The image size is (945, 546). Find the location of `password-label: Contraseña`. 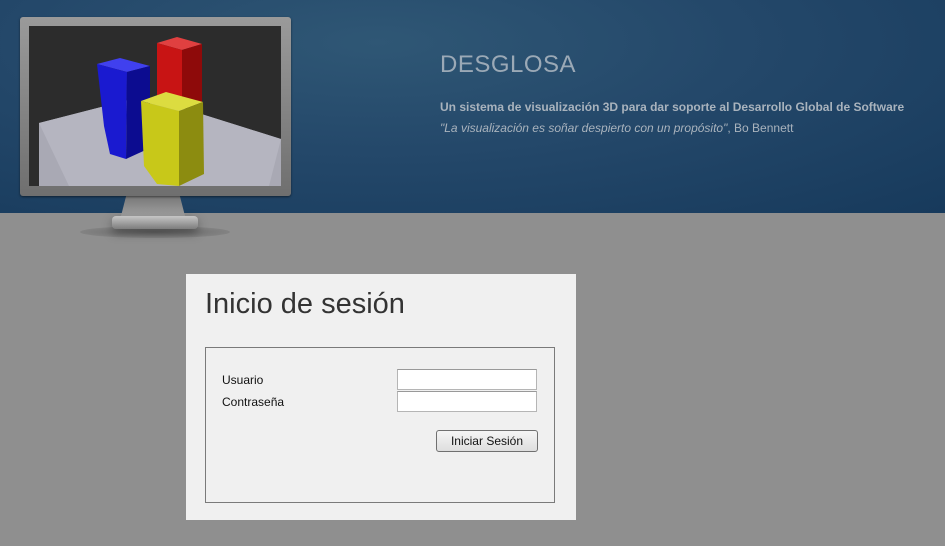

password-label: Contraseña is located at coordinates (253, 402).